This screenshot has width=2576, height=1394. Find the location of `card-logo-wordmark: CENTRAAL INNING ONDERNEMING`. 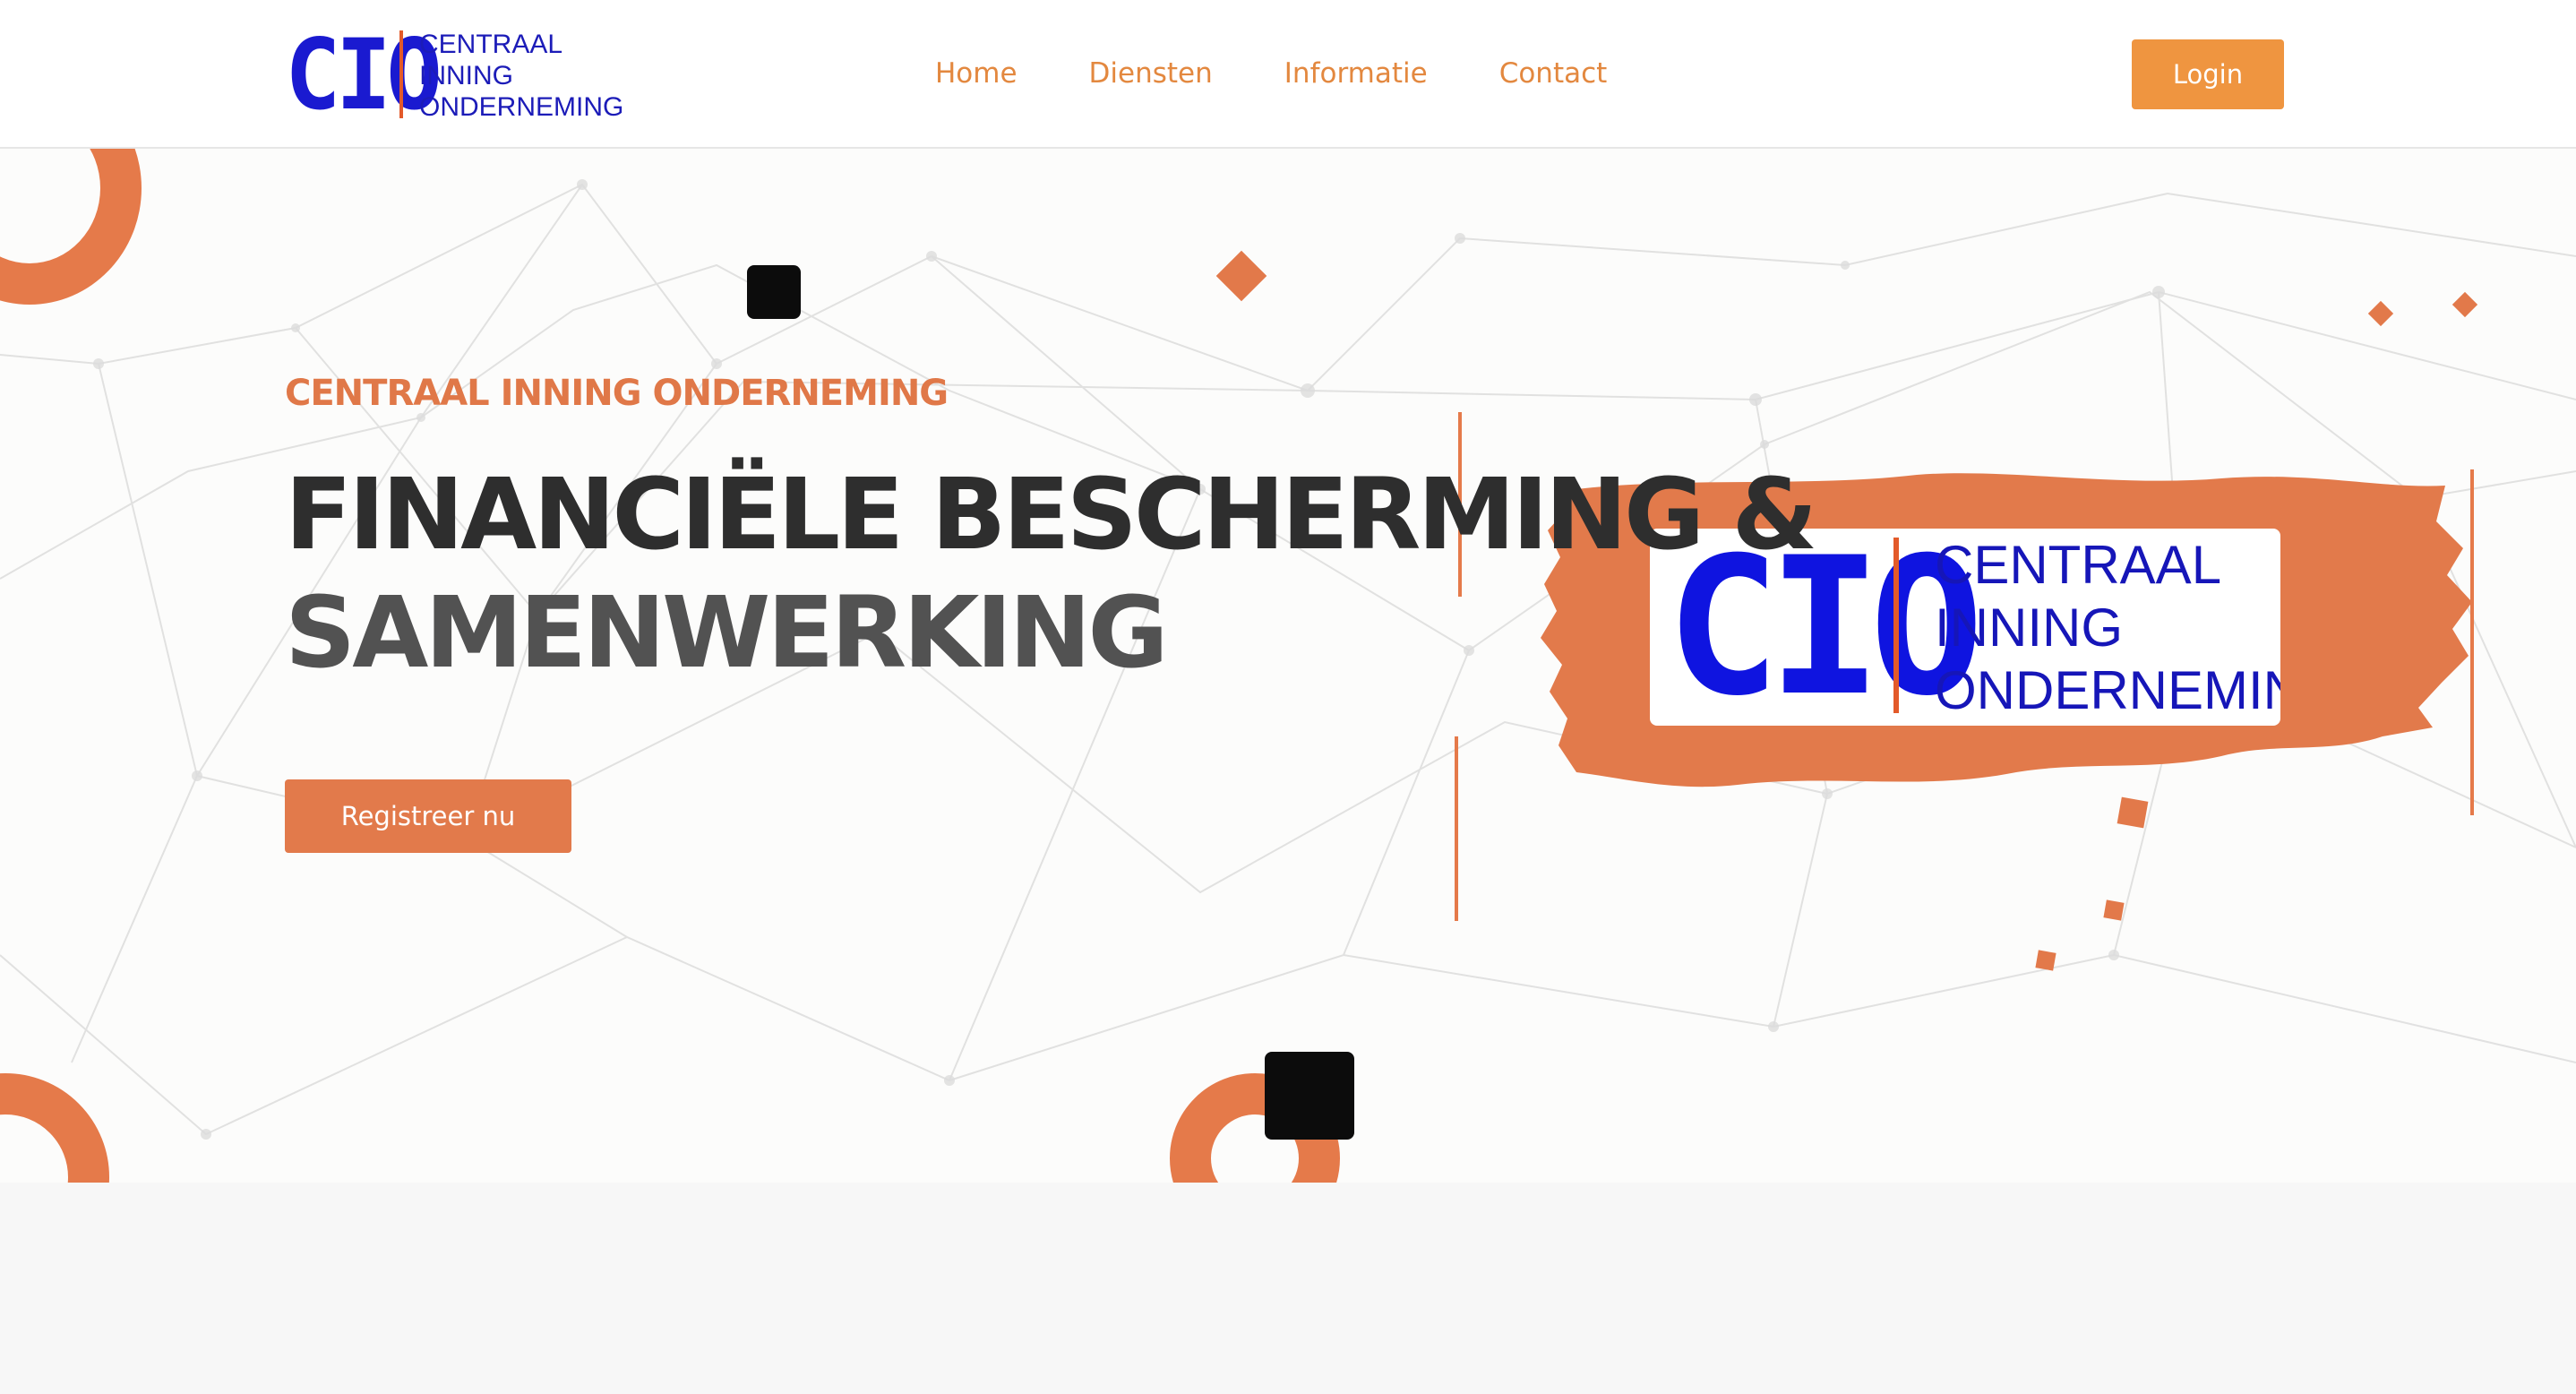

card-logo-wordmark: CENTRAAL INNING ONDERNEMING is located at coordinates (2107, 628).